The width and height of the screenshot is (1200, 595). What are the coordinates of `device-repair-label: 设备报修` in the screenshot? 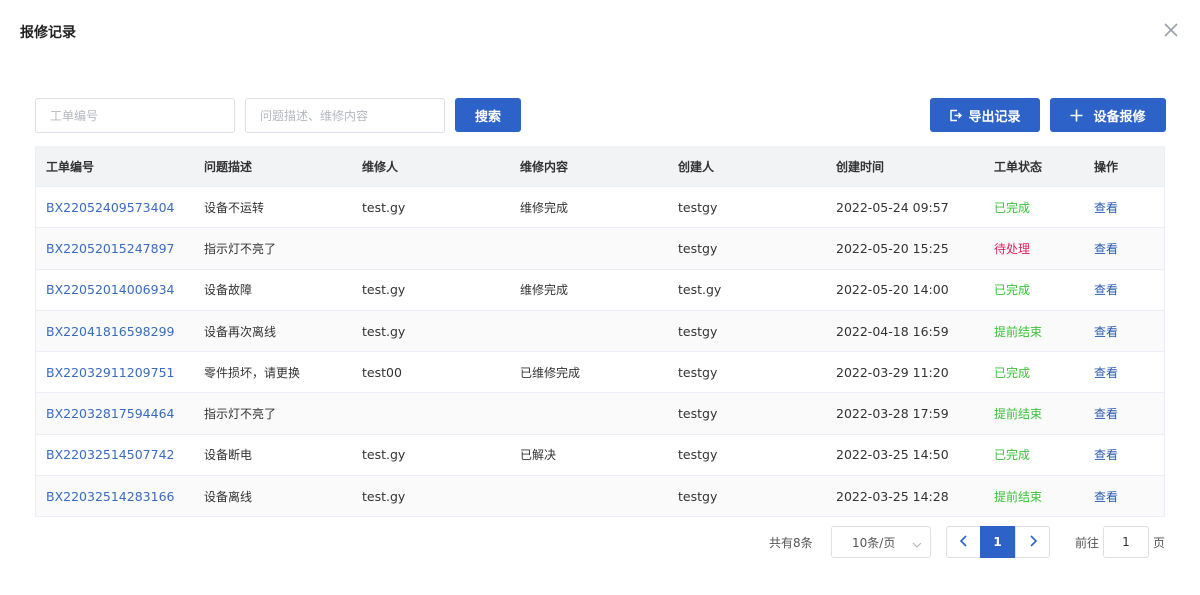 It's located at (1119, 117).